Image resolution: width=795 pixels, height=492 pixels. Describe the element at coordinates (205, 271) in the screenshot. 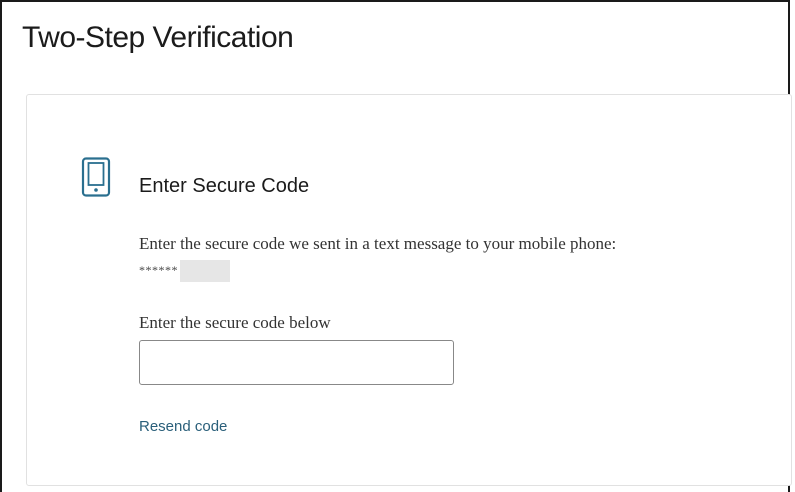

I see `redacted-phone-digits` at that location.